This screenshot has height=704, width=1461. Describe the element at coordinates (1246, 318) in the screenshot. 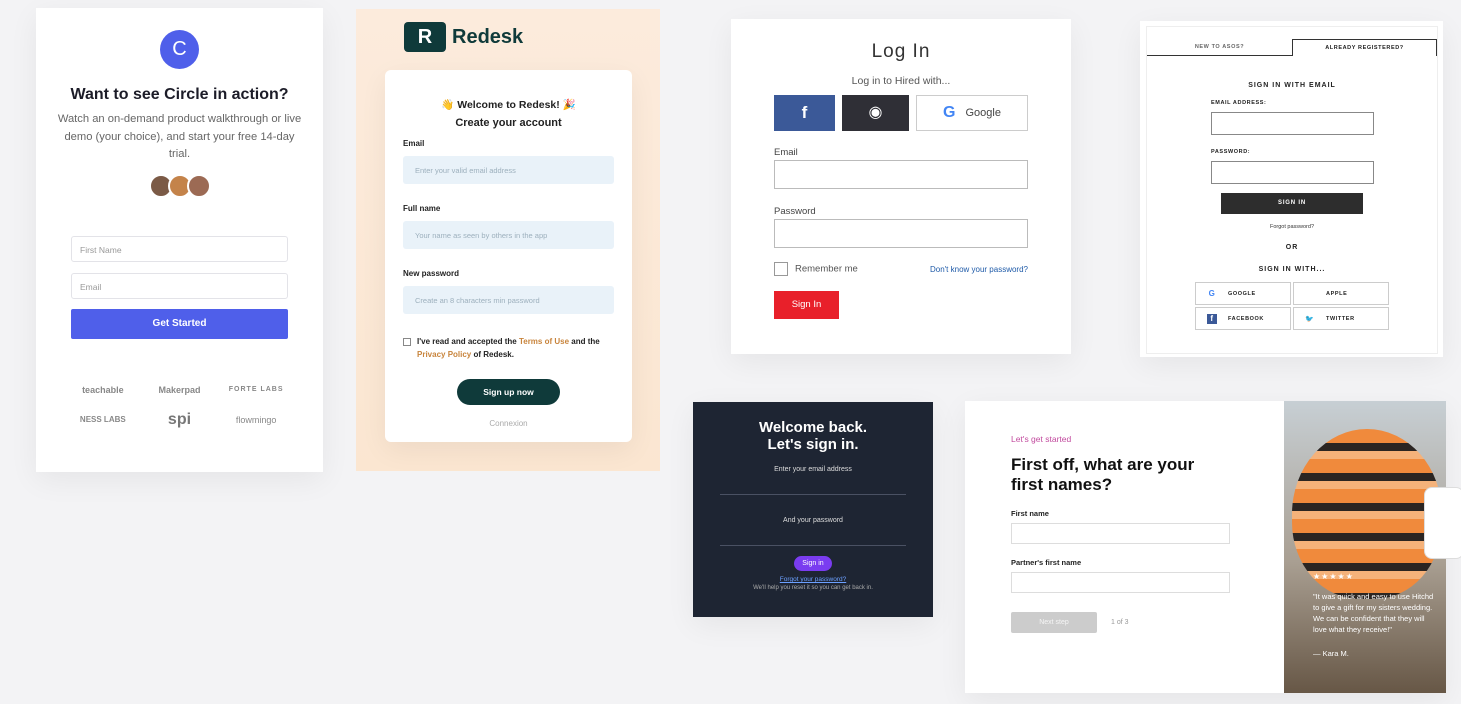

I see `facebook-label: FACEBOOK` at that location.